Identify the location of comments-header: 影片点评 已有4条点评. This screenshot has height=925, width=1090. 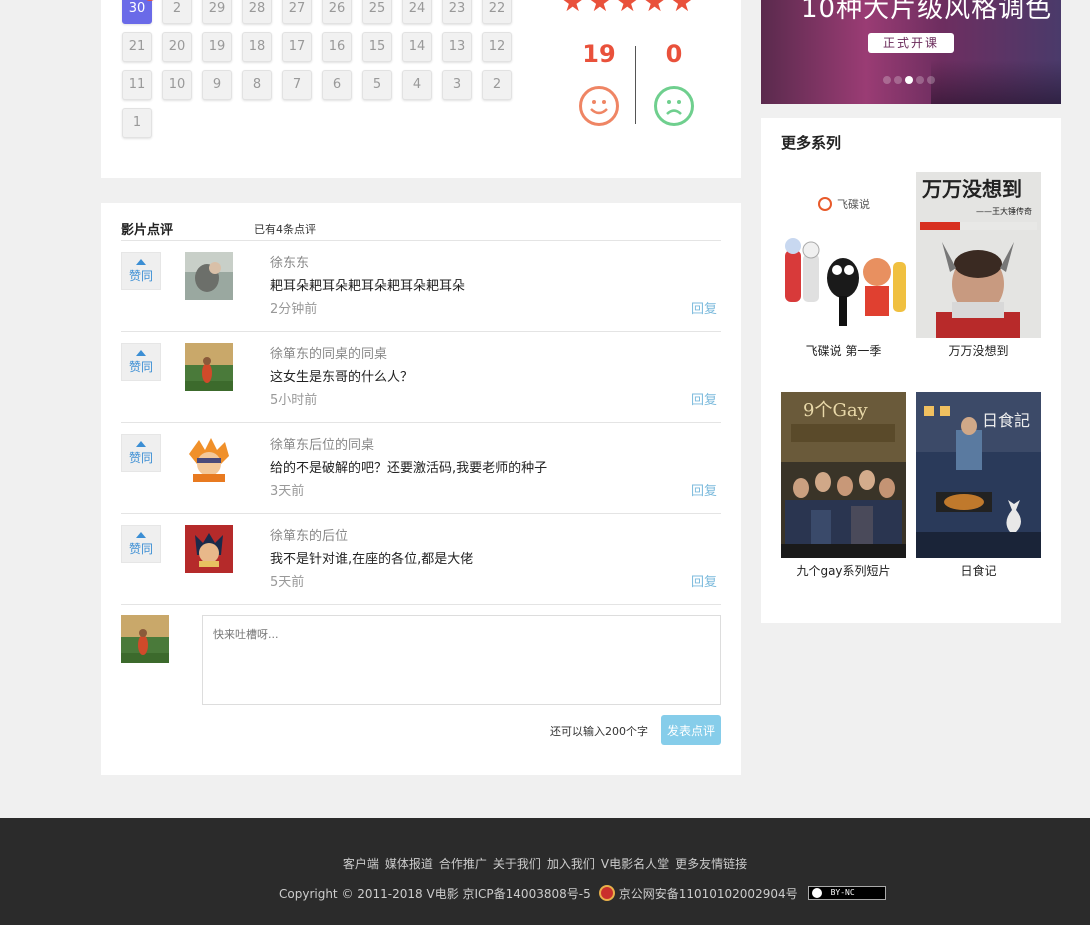
(421, 230).